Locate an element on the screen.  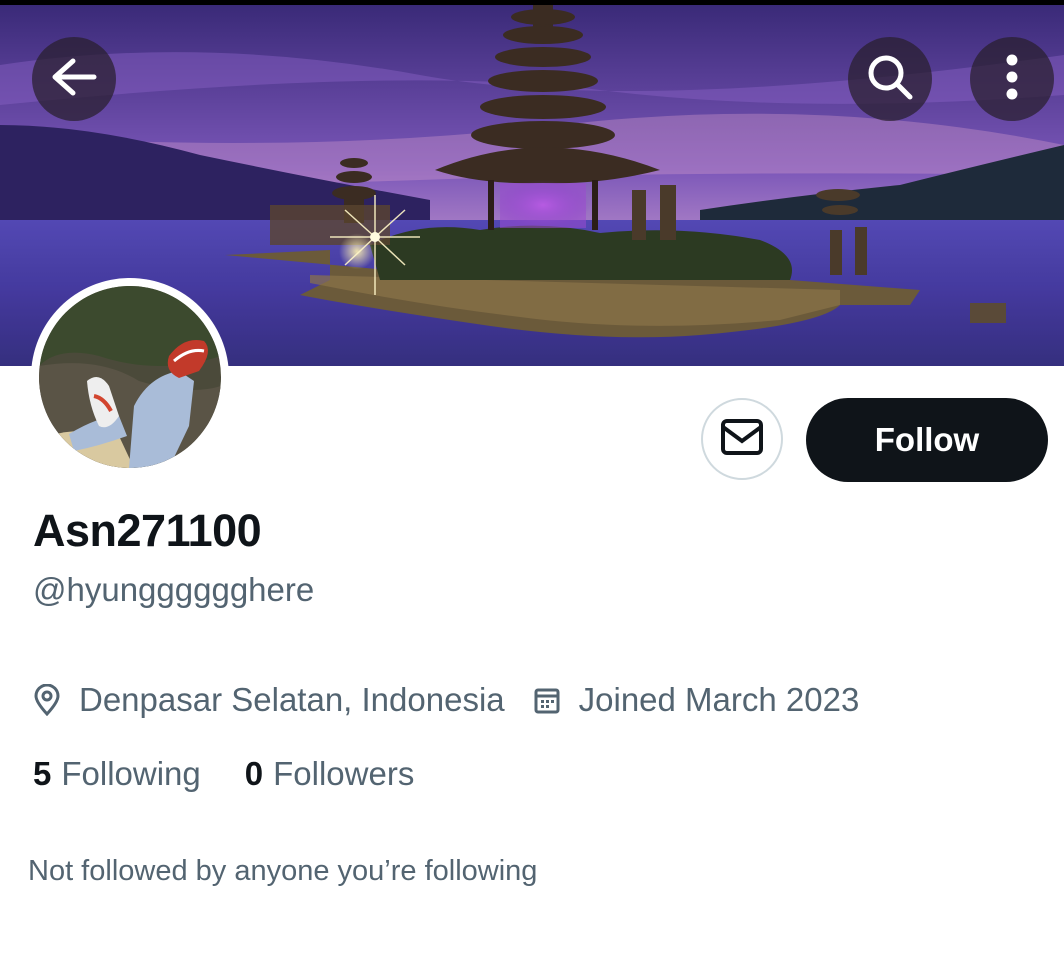
followers-link: 0 Followers is located at coordinates (330, 774).